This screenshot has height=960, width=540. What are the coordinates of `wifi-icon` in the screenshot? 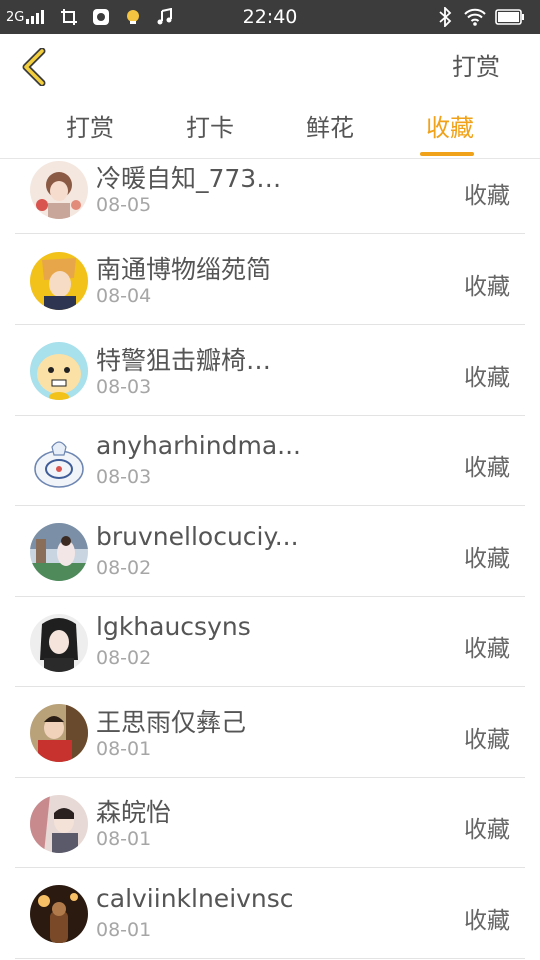 It's located at (475, 17).